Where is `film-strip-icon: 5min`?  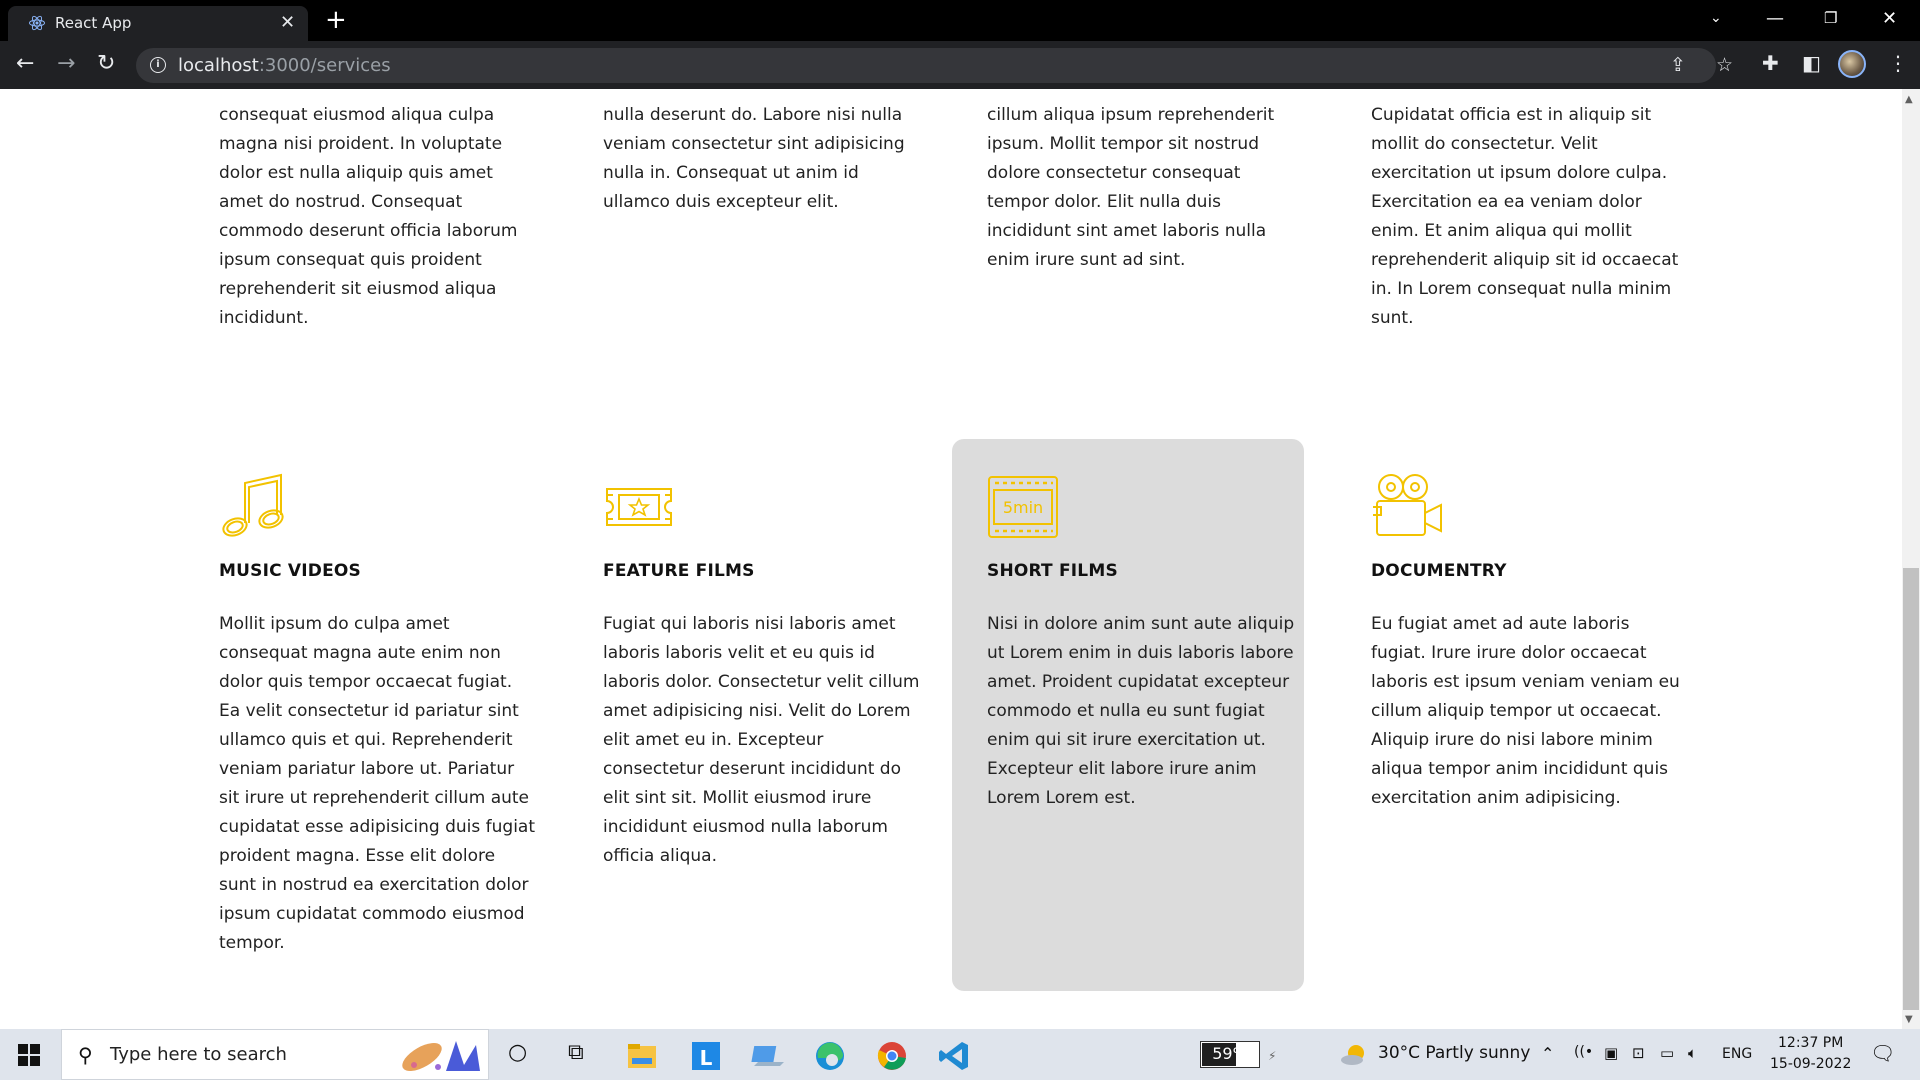 film-strip-icon: 5min is located at coordinates (1023, 507).